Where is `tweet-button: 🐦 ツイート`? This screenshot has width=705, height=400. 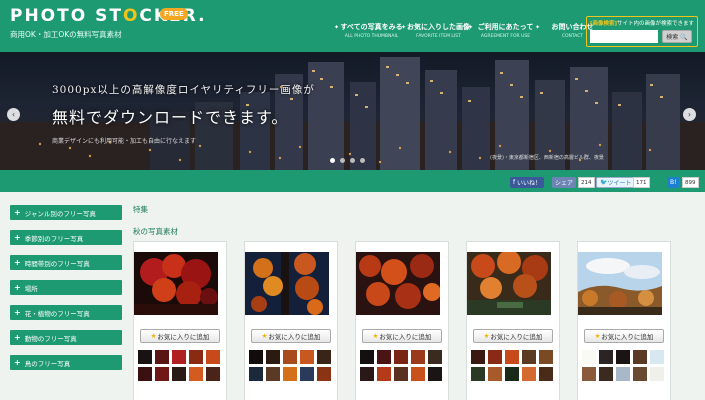 tweet-button: 🐦 ツイート is located at coordinates (616, 182).